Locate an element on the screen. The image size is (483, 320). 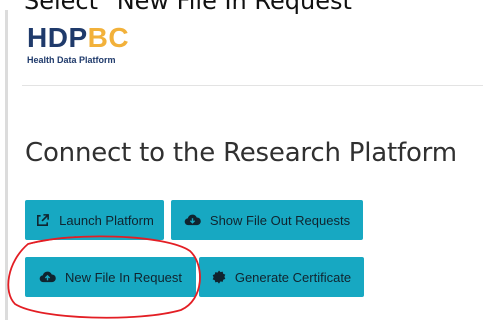
certificate-icon is located at coordinates (219, 277).